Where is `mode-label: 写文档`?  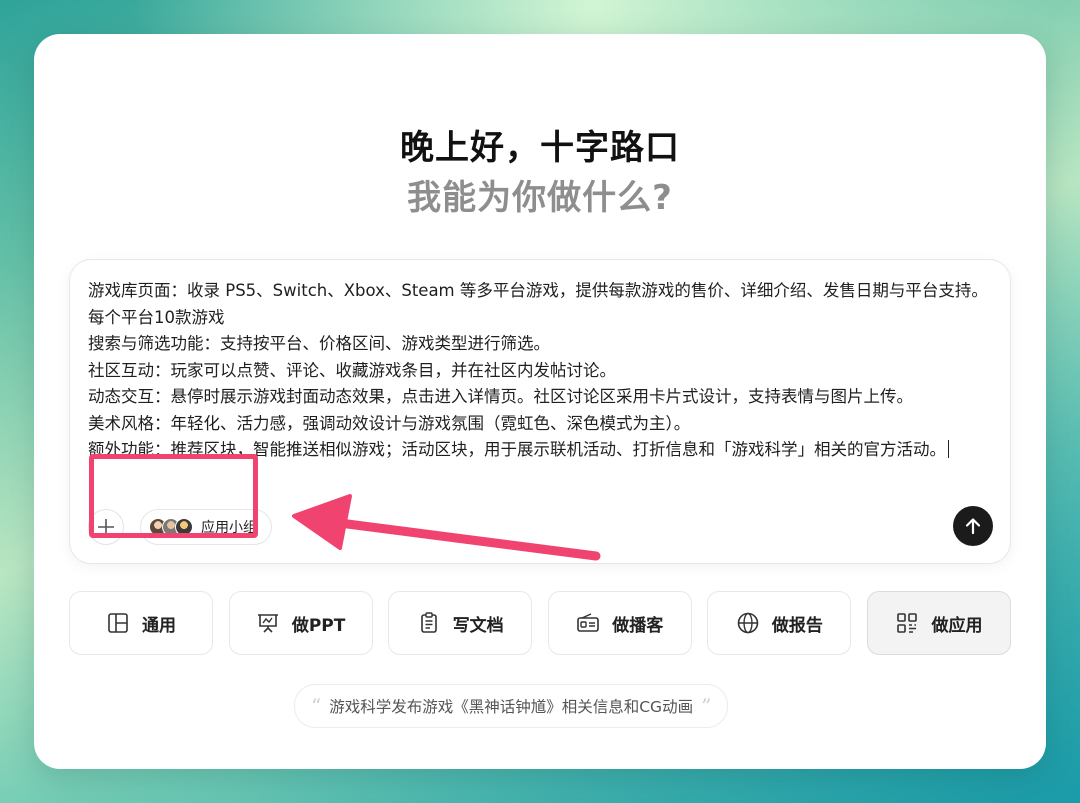
mode-label: 写文档 is located at coordinates (478, 625).